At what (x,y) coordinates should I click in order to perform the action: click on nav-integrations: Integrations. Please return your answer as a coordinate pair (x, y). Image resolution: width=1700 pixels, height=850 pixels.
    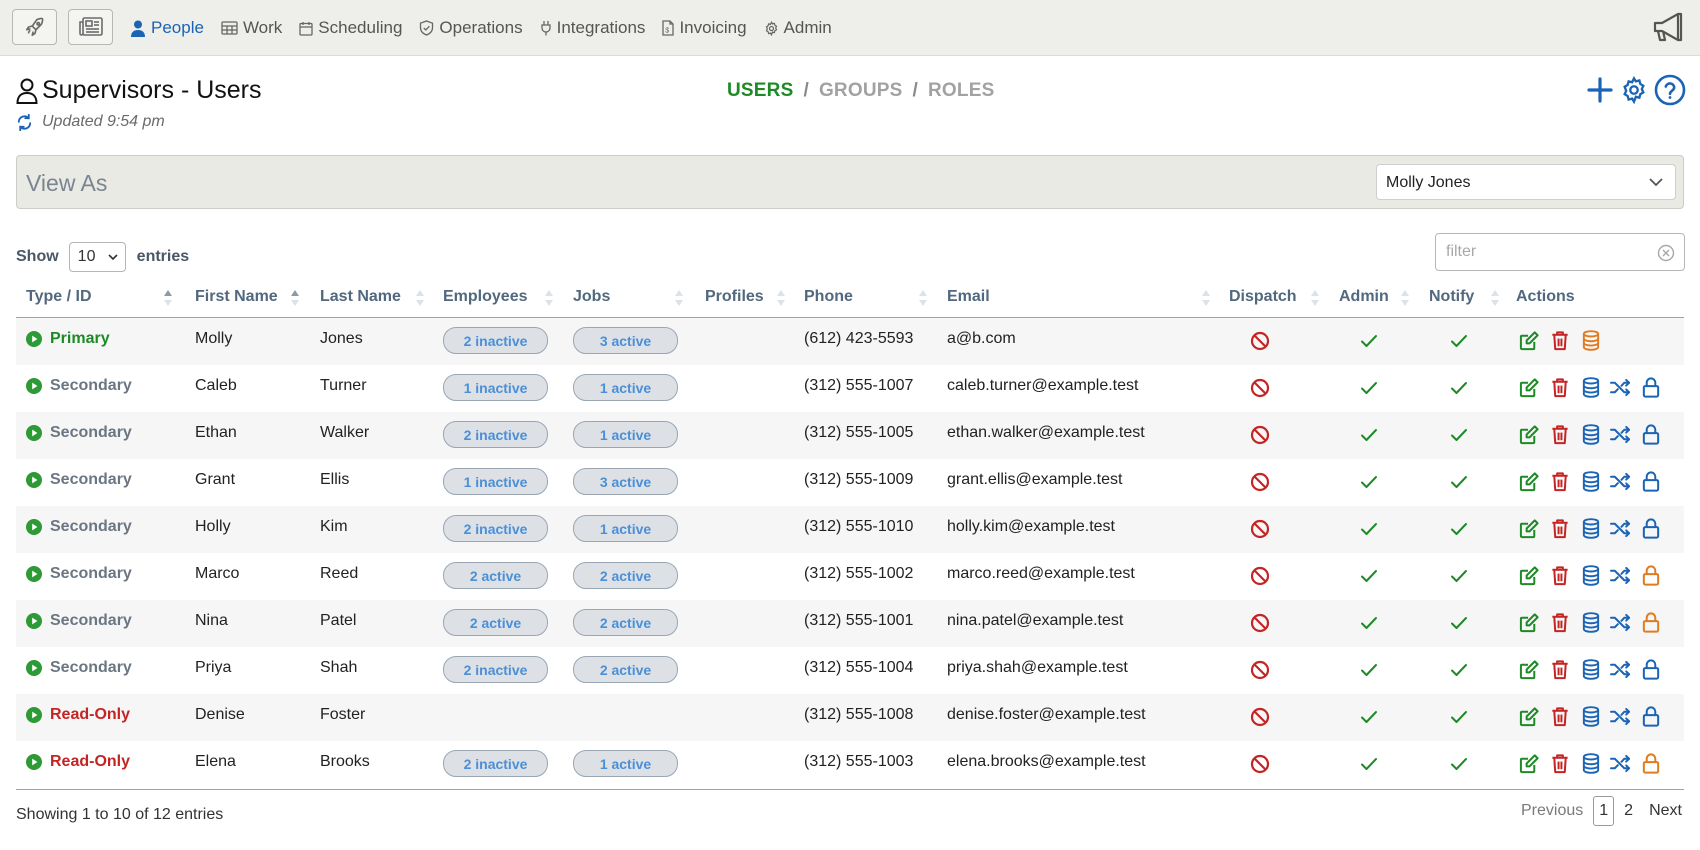
    Looking at the image, I should click on (592, 28).